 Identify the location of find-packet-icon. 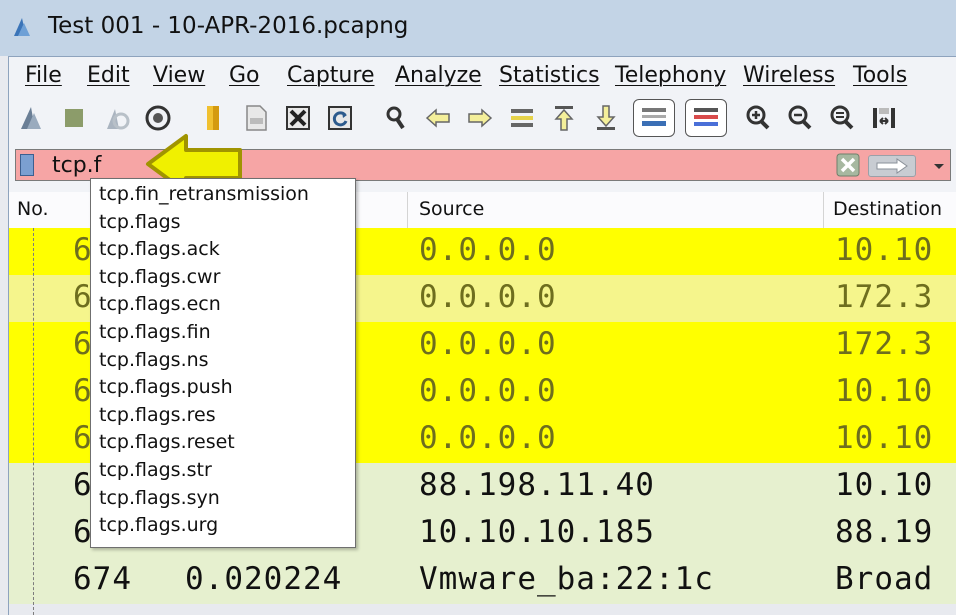
(395, 118).